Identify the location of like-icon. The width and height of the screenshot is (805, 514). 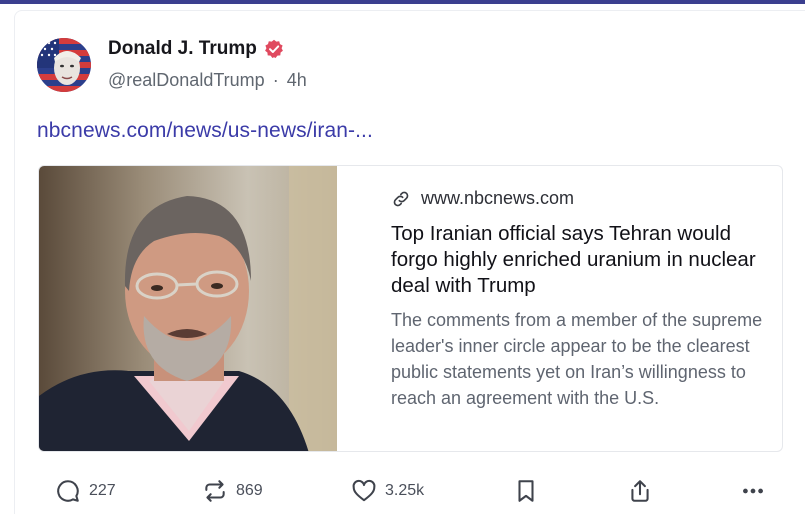
(364, 490).